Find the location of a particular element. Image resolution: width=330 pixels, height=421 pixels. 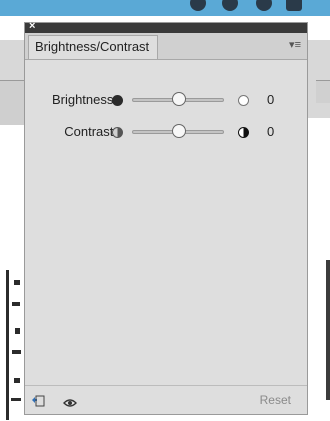

panel-header-bar: × is located at coordinates (166, 26).